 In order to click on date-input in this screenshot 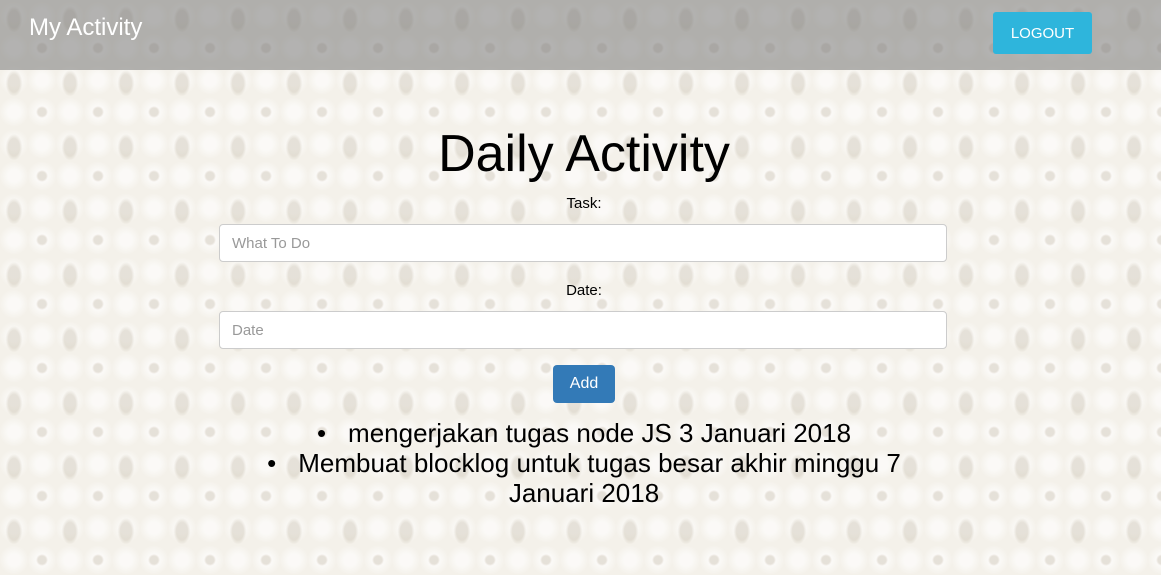, I will do `click(583, 330)`.